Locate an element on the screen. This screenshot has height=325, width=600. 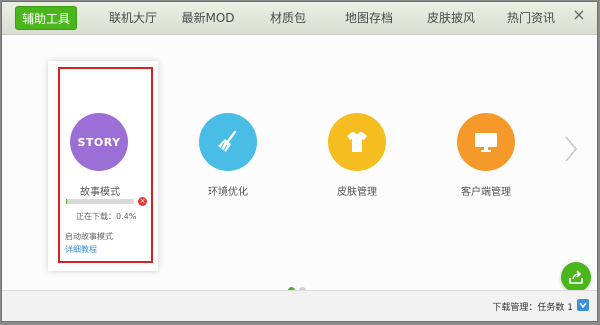
chevron-right-icon is located at coordinates (571, 149).